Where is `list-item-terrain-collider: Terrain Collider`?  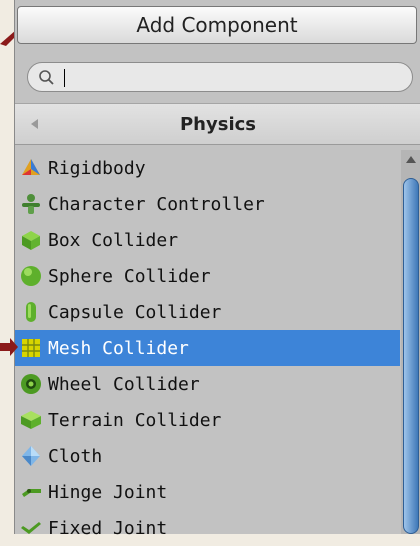 list-item-terrain-collider: Terrain Collider is located at coordinates (207, 420).